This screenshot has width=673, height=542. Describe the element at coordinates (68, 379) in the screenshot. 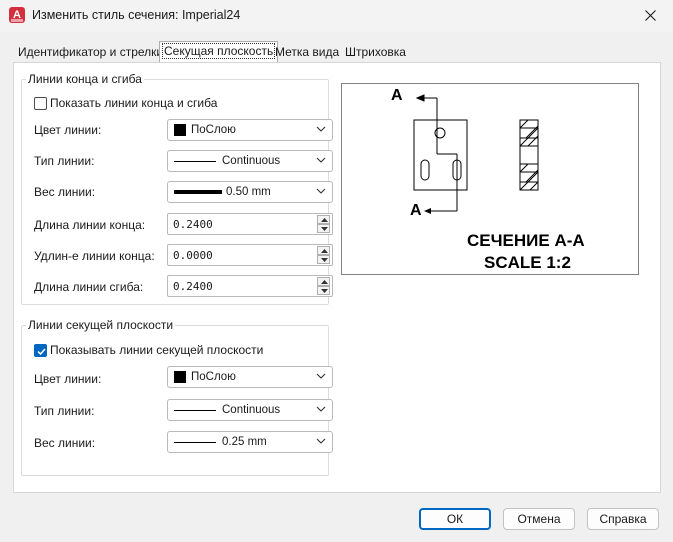

I see `cut-line-color-label: Цвет линии:` at that location.